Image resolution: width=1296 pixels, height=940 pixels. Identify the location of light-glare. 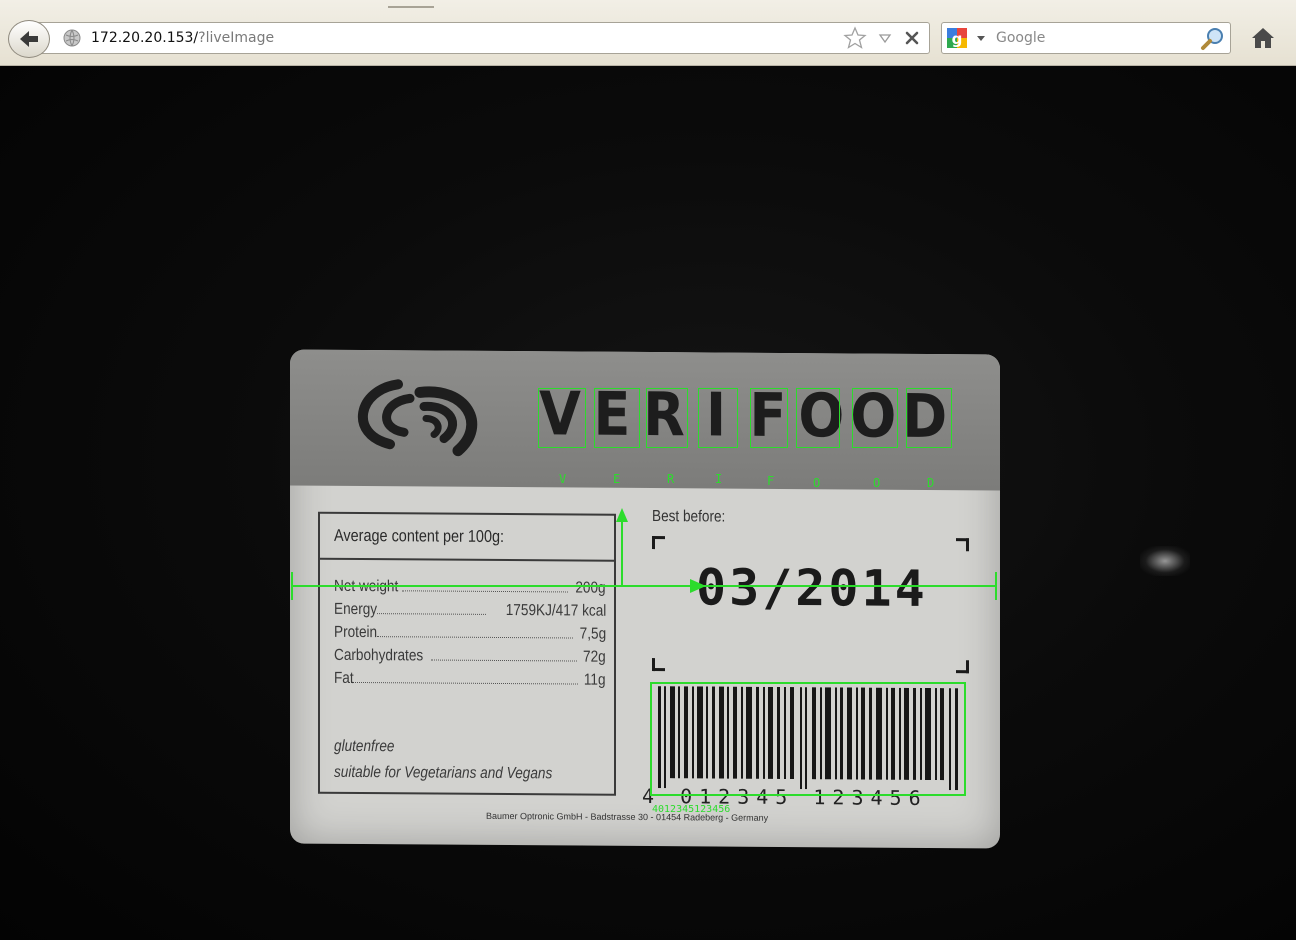
(1165, 561).